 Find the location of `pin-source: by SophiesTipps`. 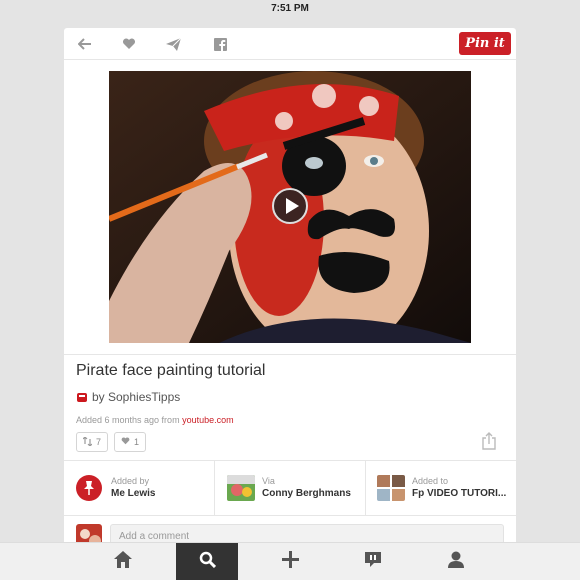

pin-source: by SophiesTipps is located at coordinates (128, 397).